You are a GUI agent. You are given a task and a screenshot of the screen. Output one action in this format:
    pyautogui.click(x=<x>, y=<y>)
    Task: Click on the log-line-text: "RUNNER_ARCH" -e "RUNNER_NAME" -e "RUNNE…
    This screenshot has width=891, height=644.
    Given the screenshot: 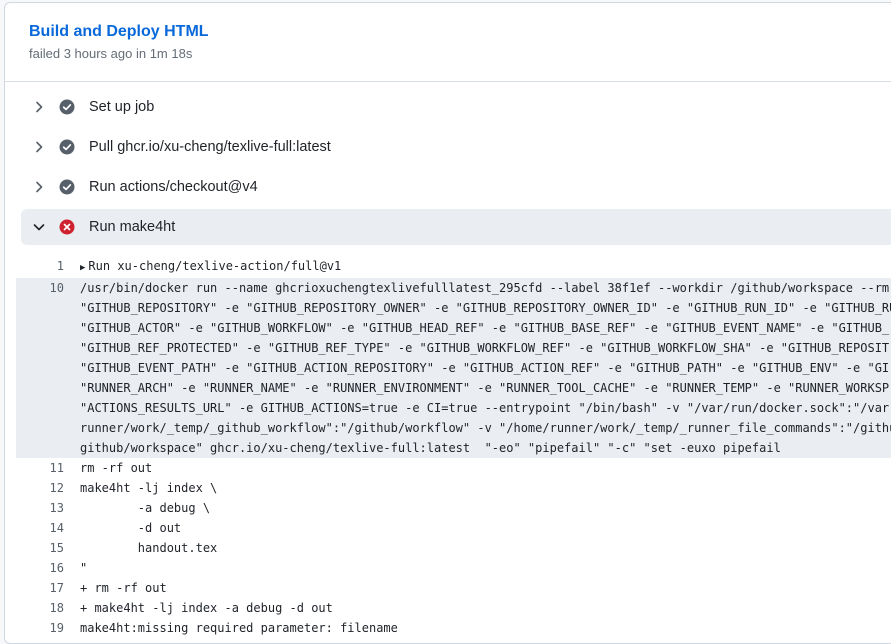 What is the action you would take?
    pyautogui.click(x=485, y=388)
    